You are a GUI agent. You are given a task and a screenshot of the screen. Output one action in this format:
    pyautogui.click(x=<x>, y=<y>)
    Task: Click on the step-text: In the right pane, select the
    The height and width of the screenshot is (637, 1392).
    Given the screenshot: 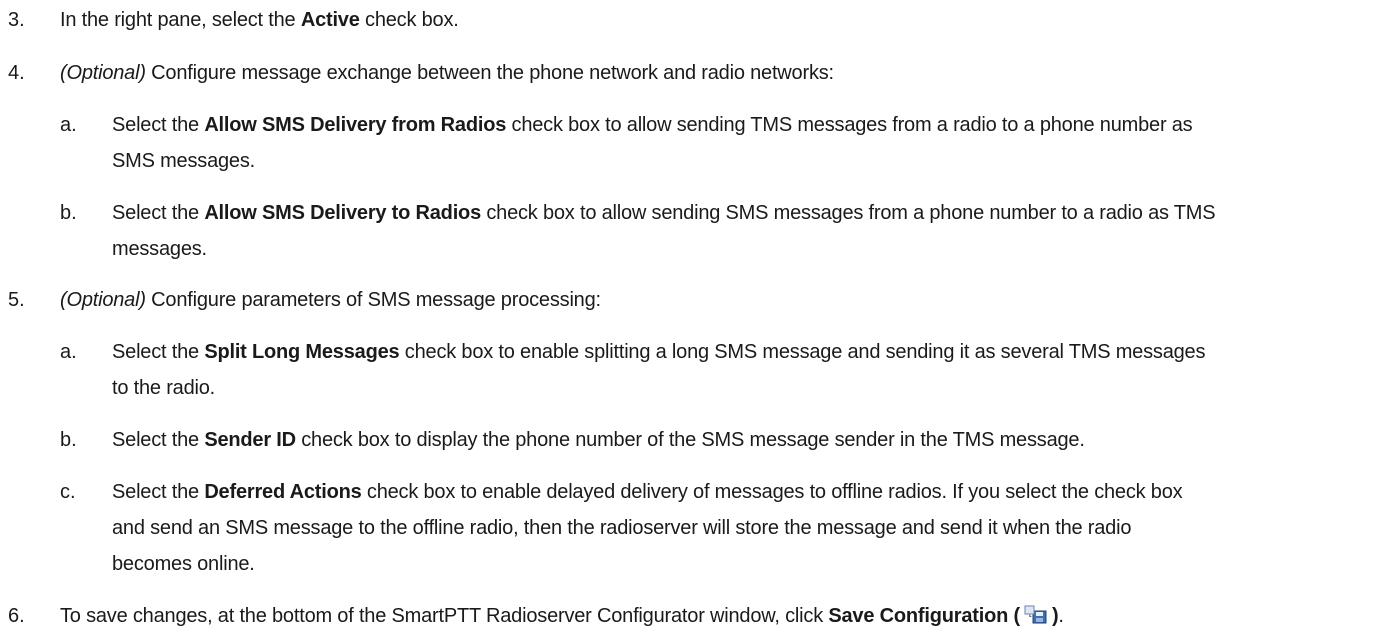 What is the action you would take?
    pyautogui.click(x=180, y=20)
    